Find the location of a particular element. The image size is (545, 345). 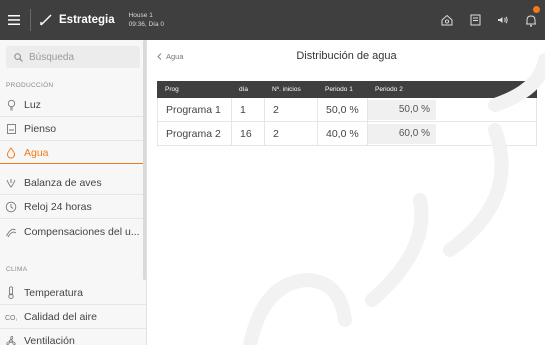

house-info: House 1 09:36, Día 0 is located at coordinates (146, 20).